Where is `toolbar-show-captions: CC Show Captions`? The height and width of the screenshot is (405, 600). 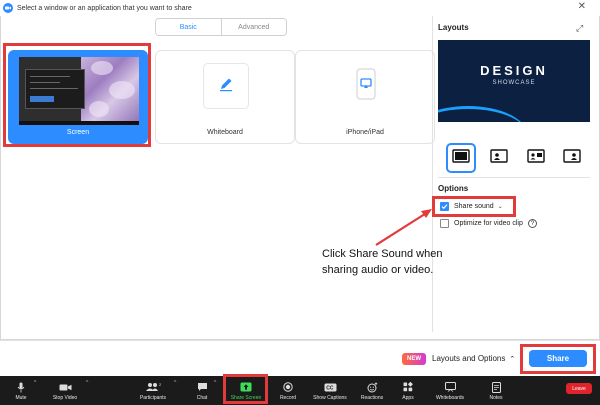 toolbar-show-captions: CC Show Captions is located at coordinates (330, 390).